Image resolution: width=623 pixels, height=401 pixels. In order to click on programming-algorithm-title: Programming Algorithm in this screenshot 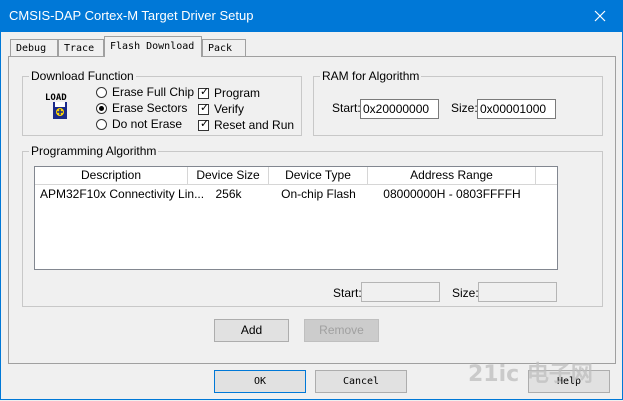, I will do `click(94, 151)`.